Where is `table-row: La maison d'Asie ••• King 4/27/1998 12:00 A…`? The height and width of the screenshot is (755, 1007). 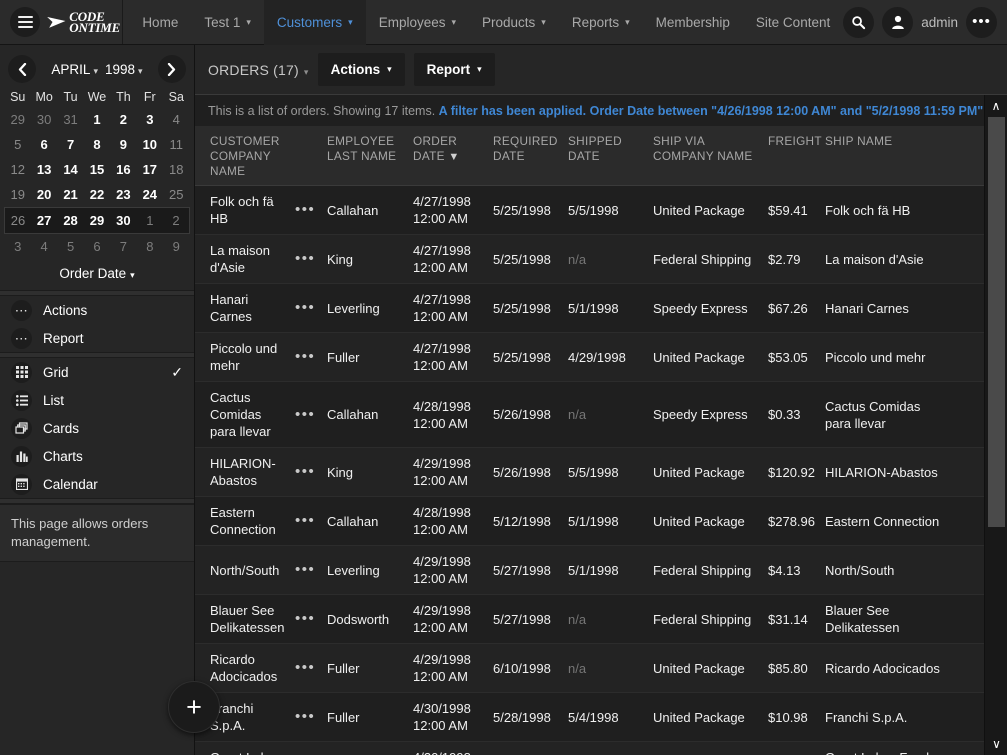 table-row: La maison d'Asie ••• King 4/27/1998 12:00 A… is located at coordinates (601, 259).